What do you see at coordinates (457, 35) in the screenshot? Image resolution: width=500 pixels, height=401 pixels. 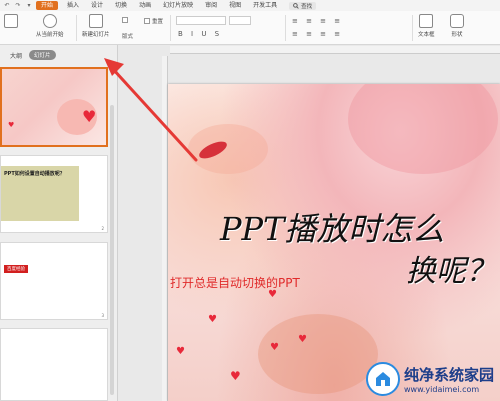 I see `shape-label: 形状` at bounding box center [457, 35].